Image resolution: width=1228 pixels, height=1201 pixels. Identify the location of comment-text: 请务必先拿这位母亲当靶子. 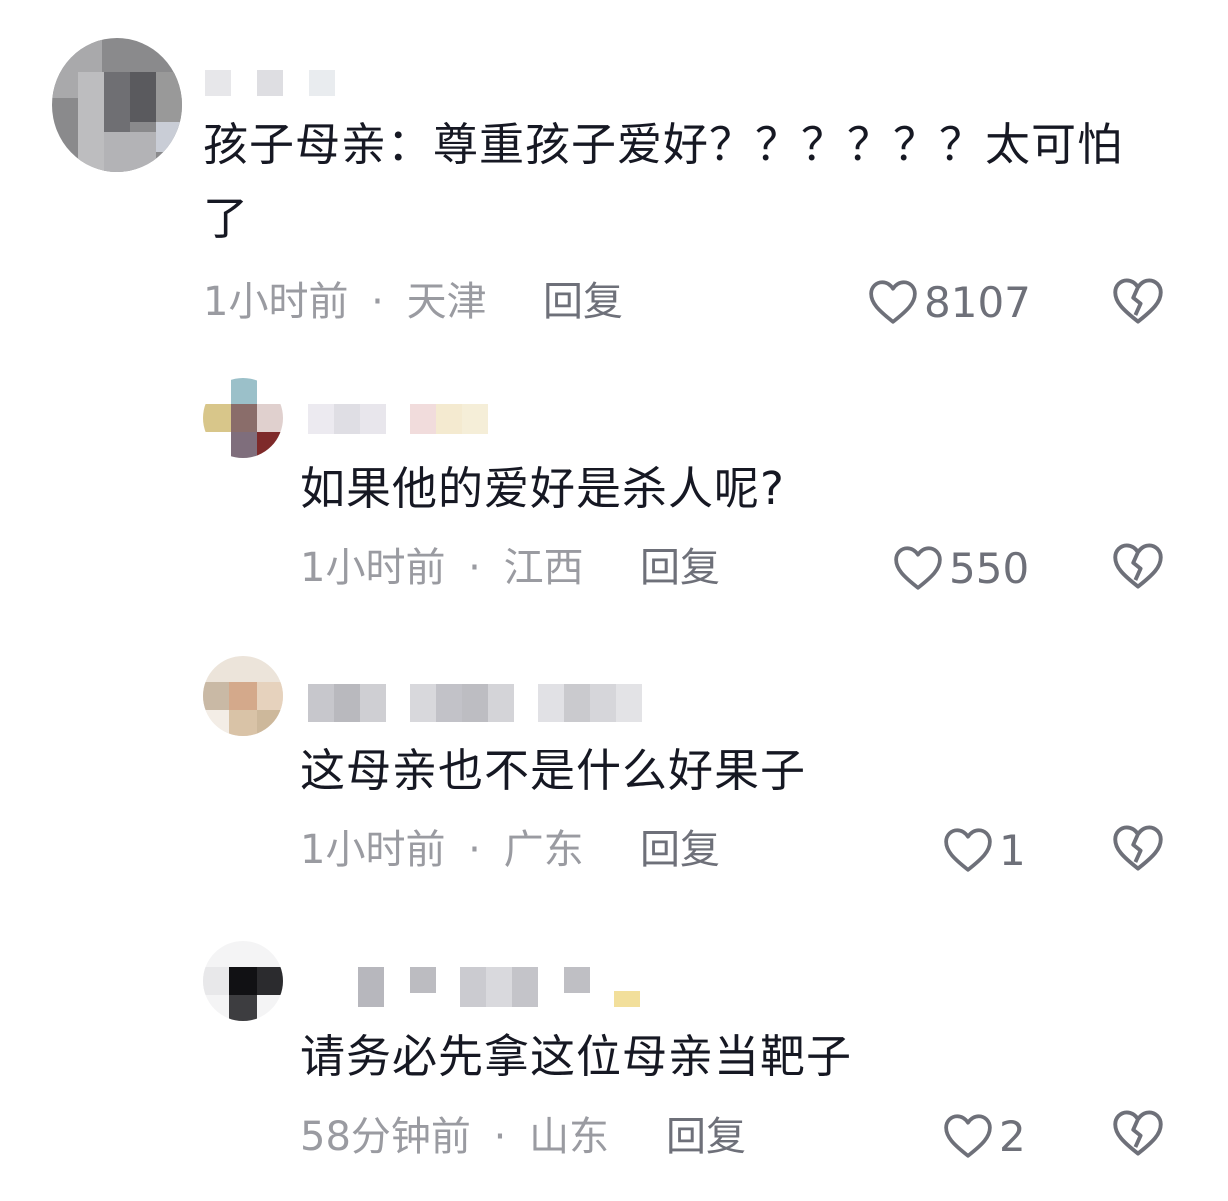
(576, 1056).